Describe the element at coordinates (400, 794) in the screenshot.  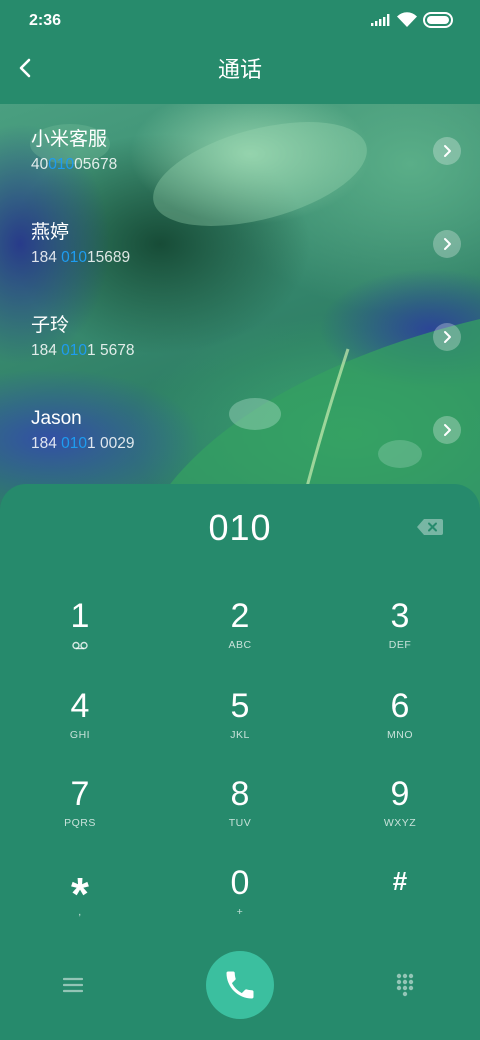
I see `key-digit: 9` at that location.